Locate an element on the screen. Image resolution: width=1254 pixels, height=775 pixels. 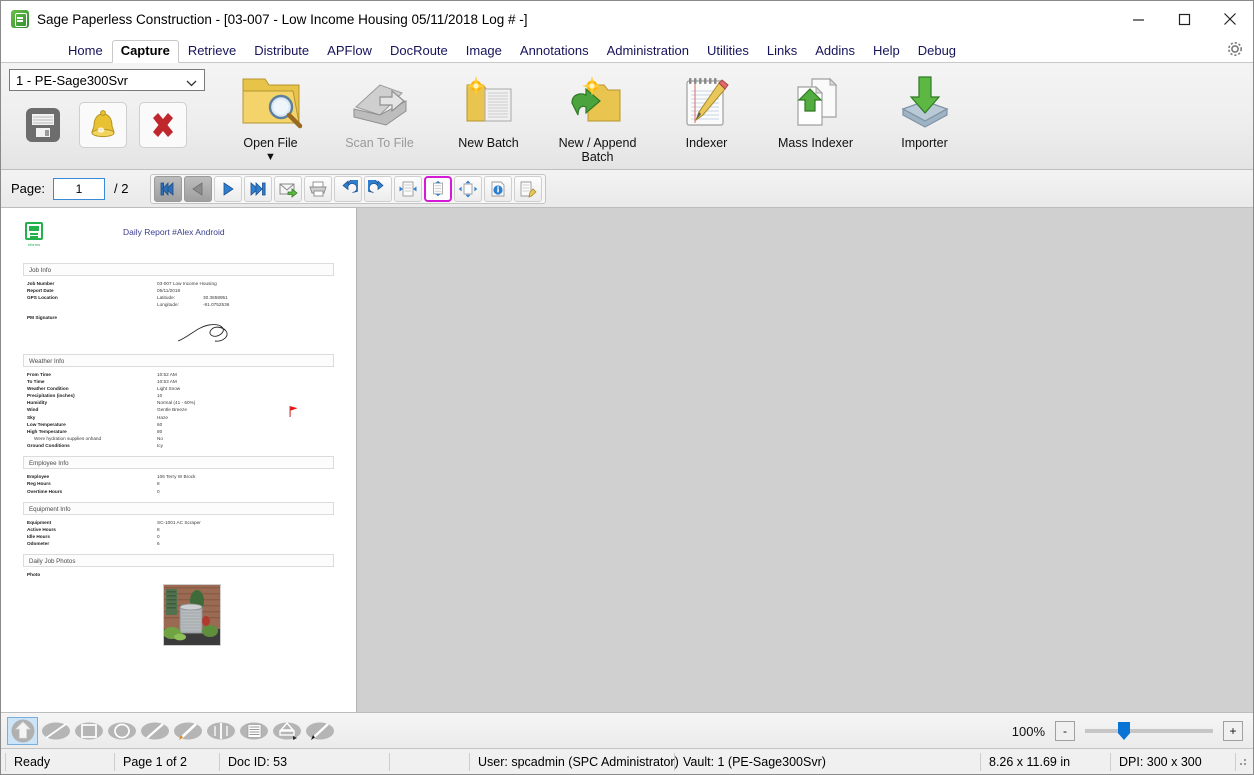
status-spacer is located at coordinates (430, 761).